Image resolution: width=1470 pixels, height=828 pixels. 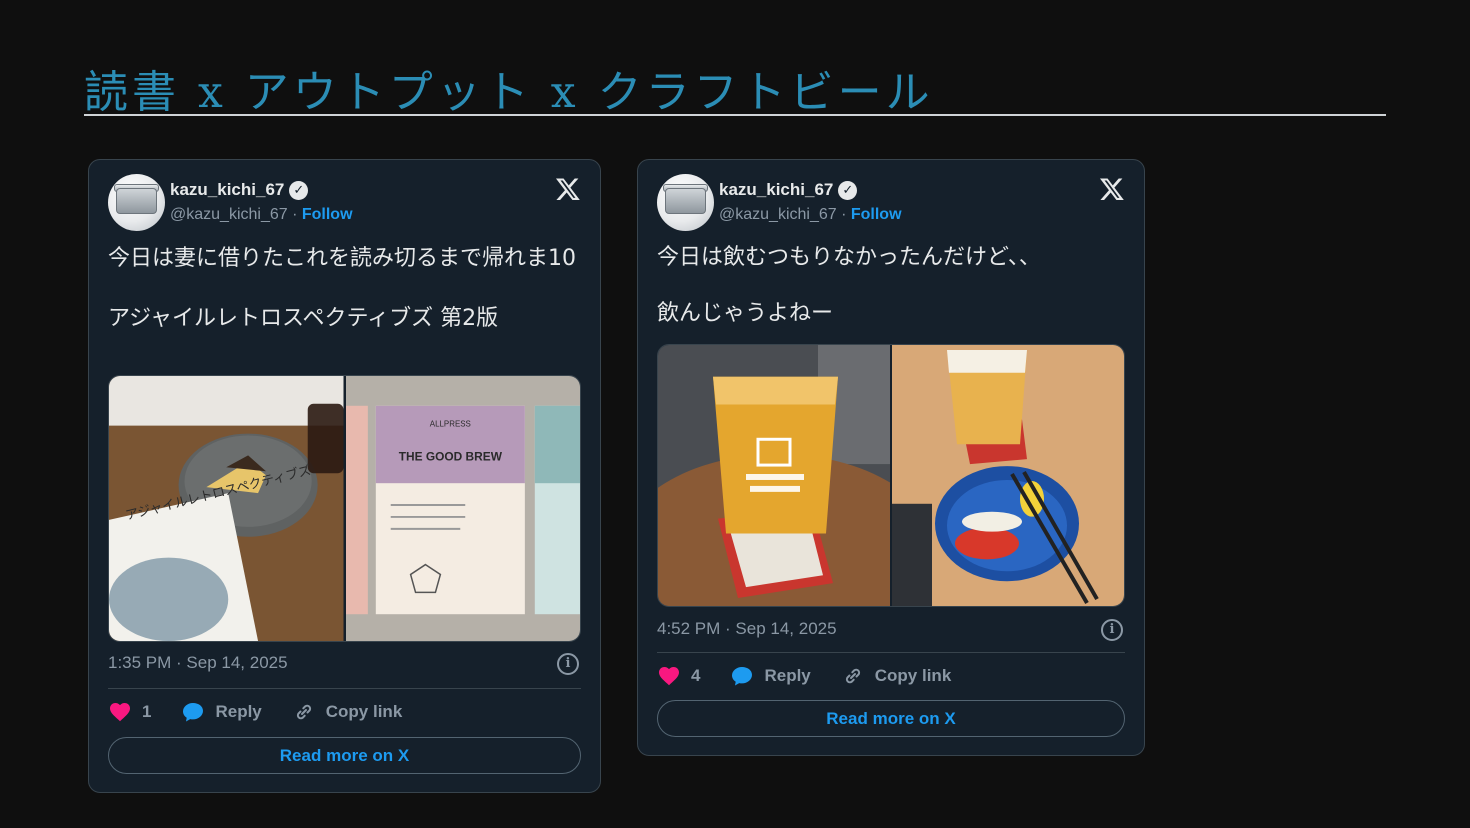 What do you see at coordinates (462, 508) in the screenshot?
I see `photo-coffee-menu: THE GOOD BREW ALLPRESS` at bounding box center [462, 508].